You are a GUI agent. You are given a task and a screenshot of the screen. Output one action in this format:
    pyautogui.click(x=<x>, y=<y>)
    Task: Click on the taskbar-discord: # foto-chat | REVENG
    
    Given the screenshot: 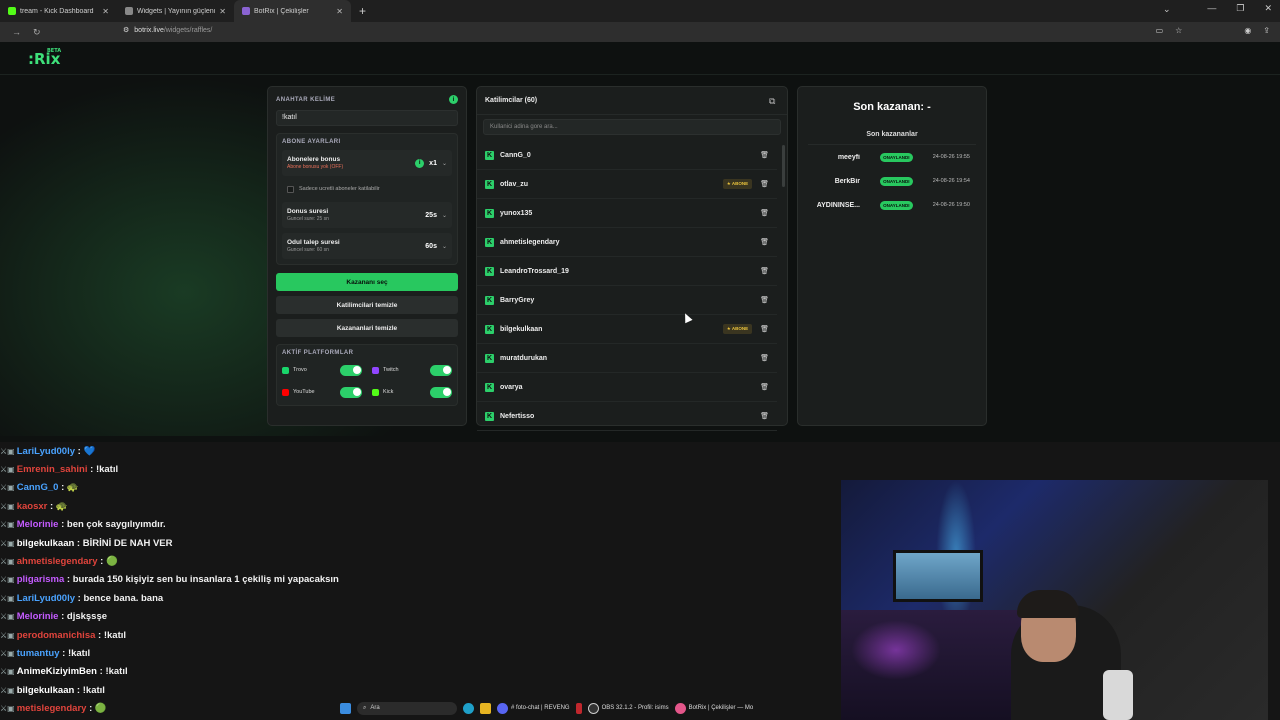 What is the action you would take?
    pyautogui.click(x=533, y=708)
    